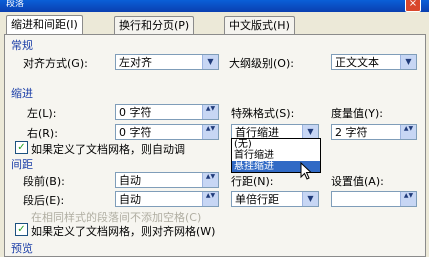 This screenshot has width=429, height=257. I want to click on tab-line-page-breaks: 换行和分页(P), so click(154, 25).